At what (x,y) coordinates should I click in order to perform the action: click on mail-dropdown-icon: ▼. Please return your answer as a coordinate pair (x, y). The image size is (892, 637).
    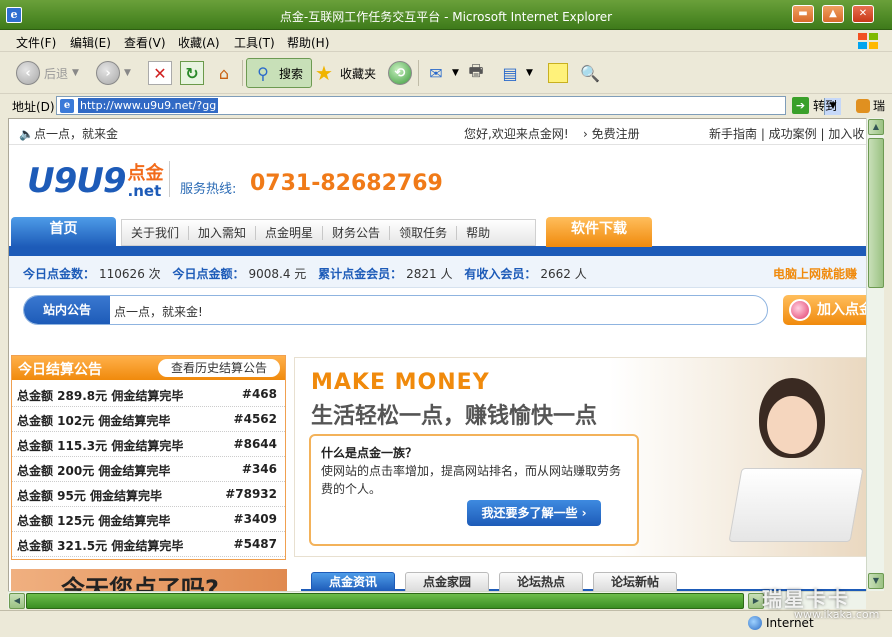
    Looking at the image, I should click on (455, 73).